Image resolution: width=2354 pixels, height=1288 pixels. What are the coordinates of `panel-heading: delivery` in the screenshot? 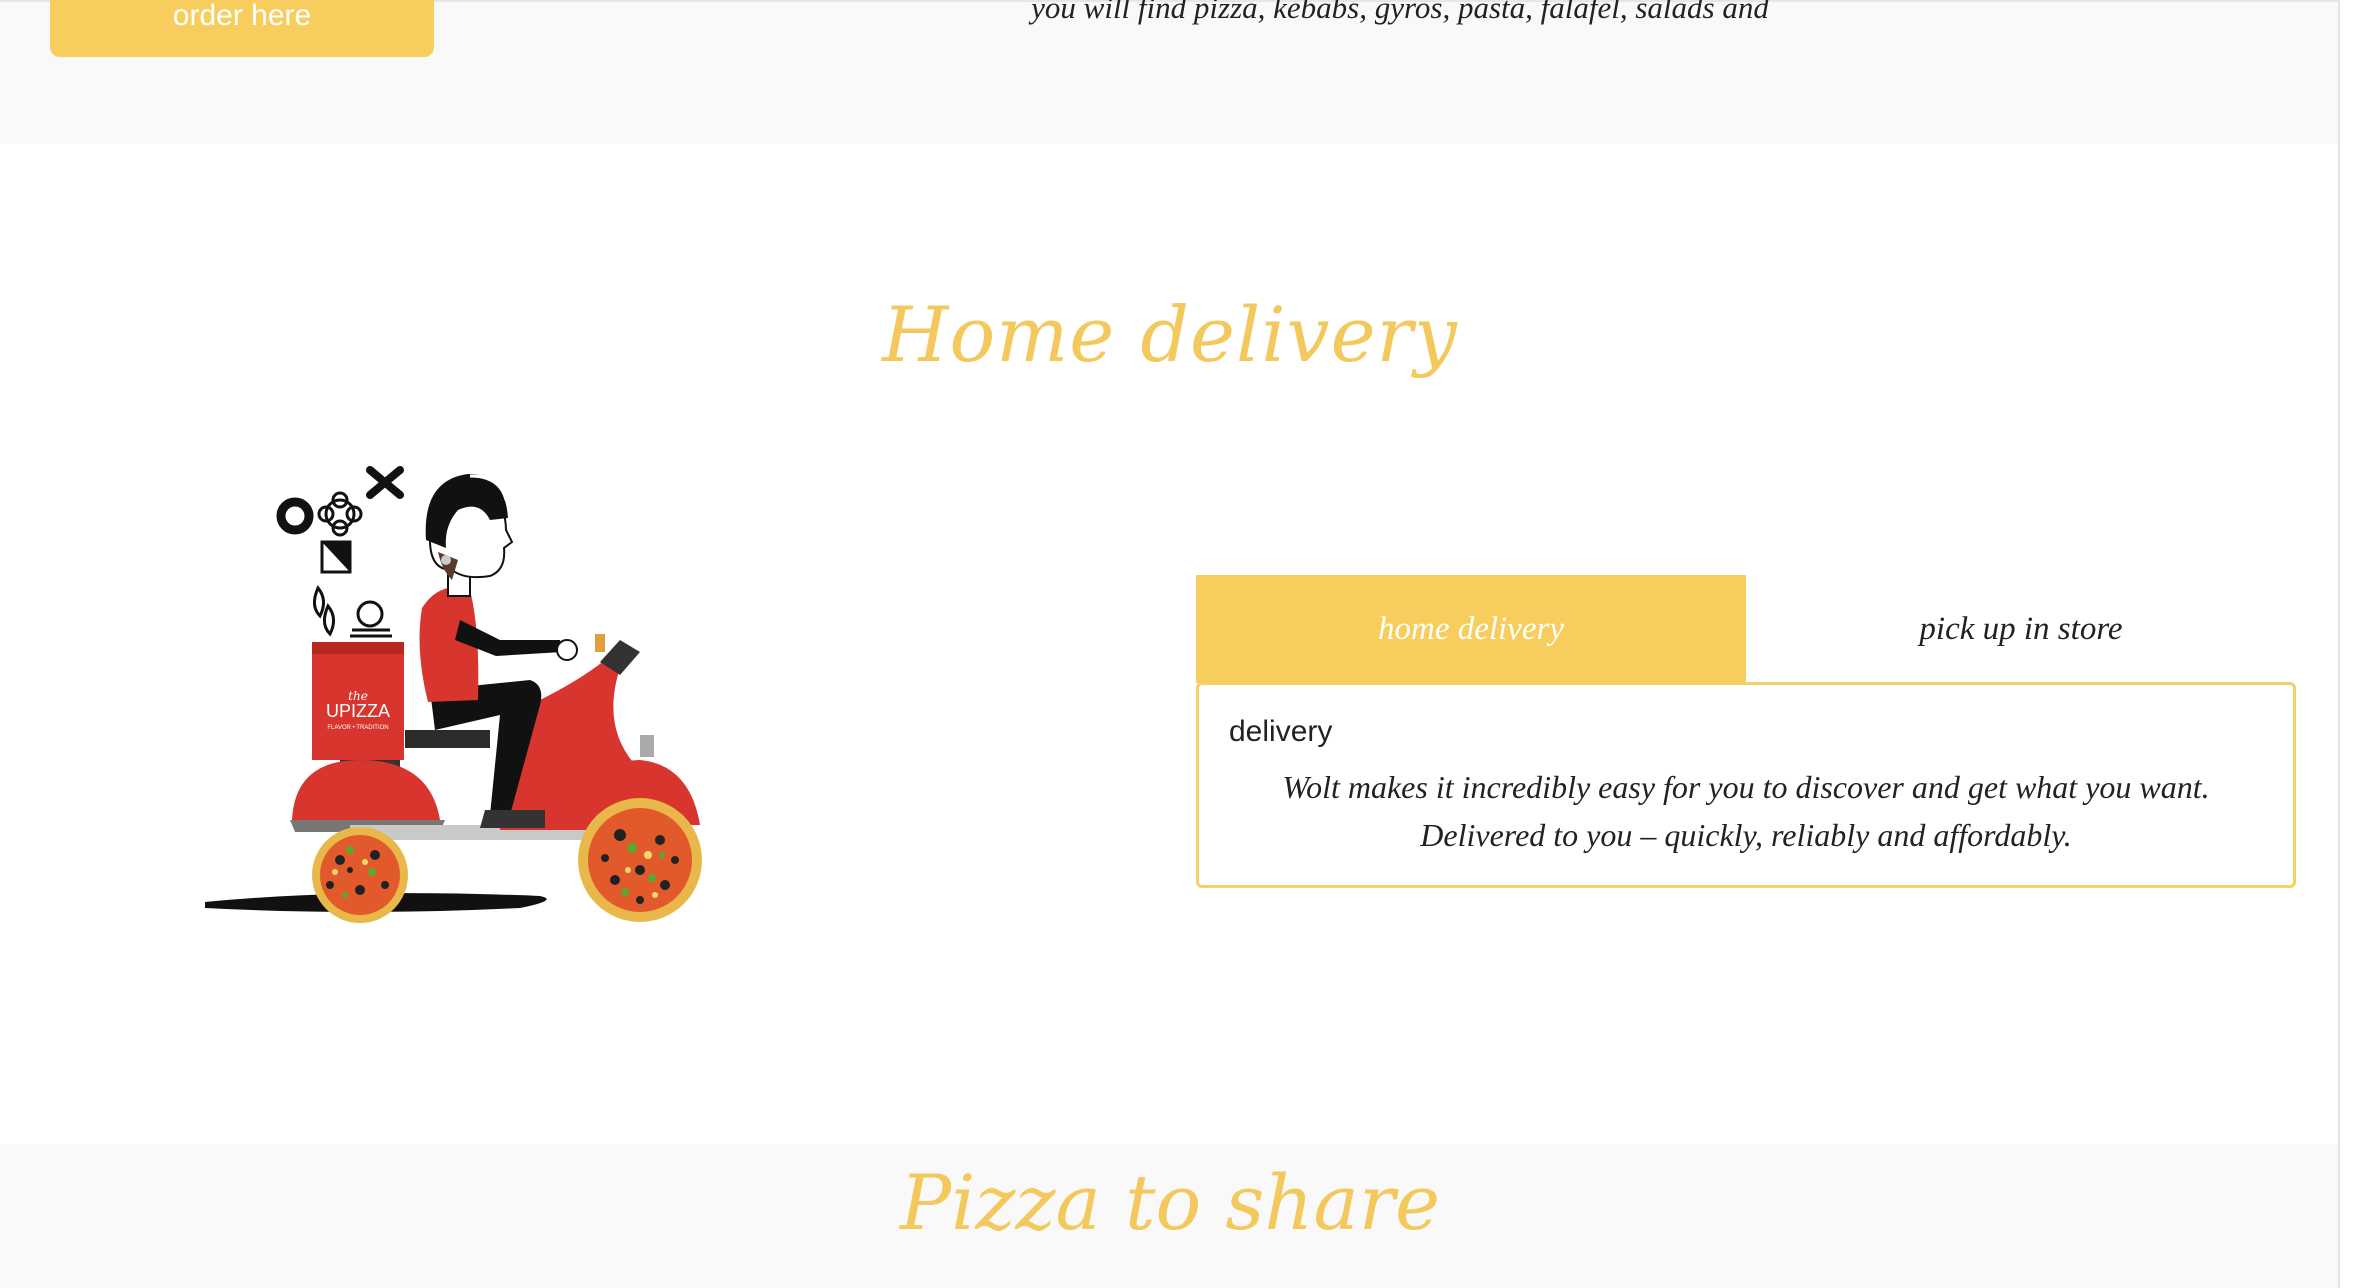 It's located at (1281, 731).